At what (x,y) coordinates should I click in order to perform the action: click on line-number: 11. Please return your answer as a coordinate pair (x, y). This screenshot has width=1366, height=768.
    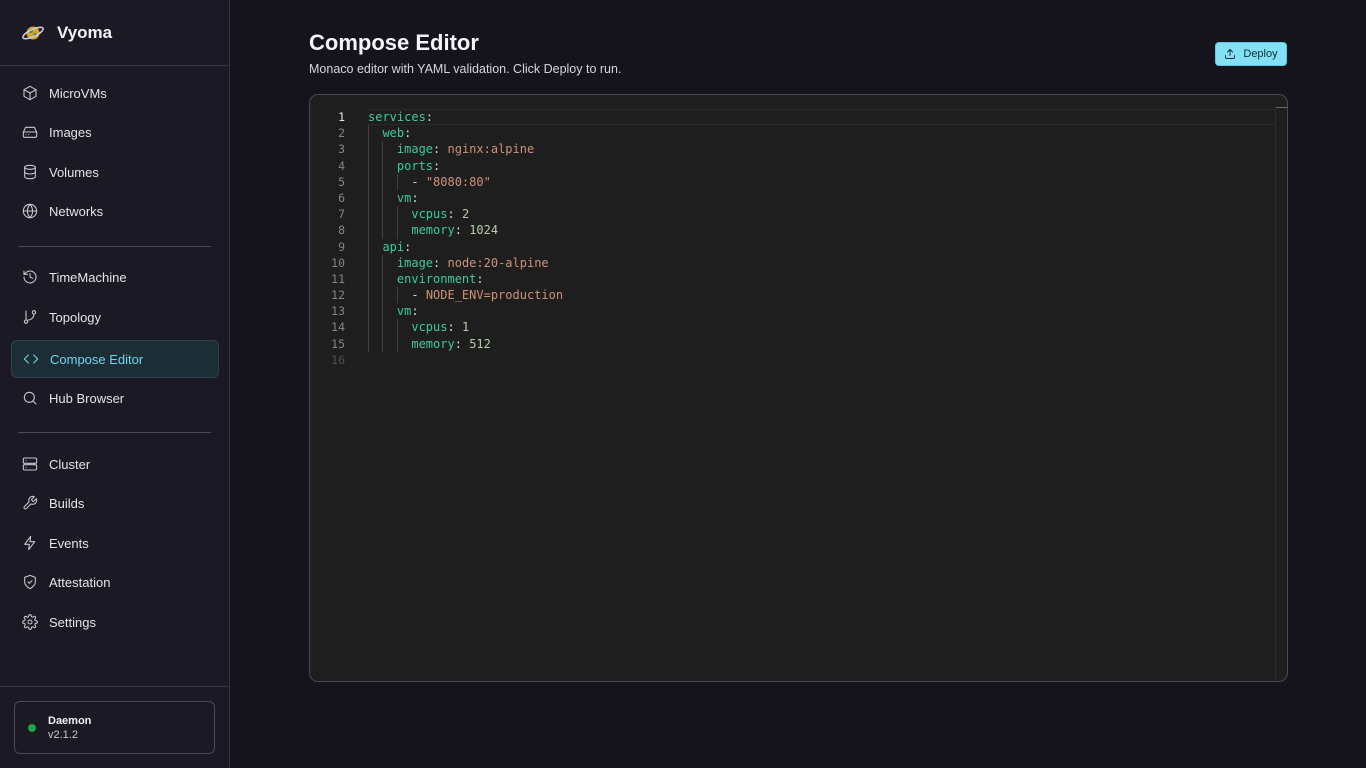
    Looking at the image, I should click on (338, 278).